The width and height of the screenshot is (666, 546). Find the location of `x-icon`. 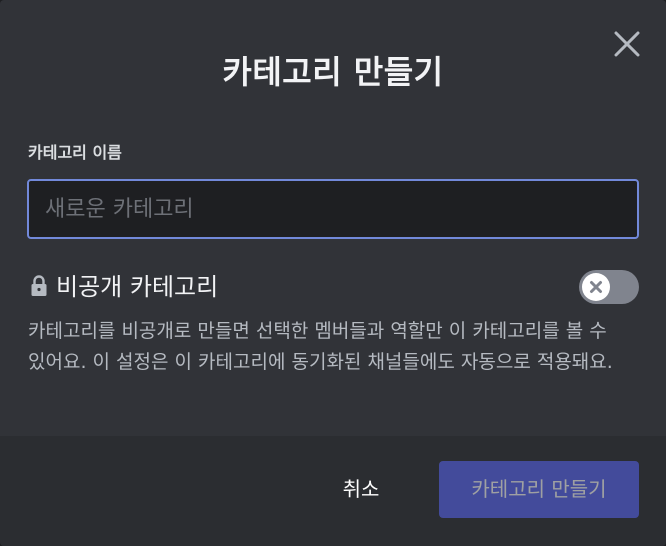

x-icon is located at coordinates (596, 287).